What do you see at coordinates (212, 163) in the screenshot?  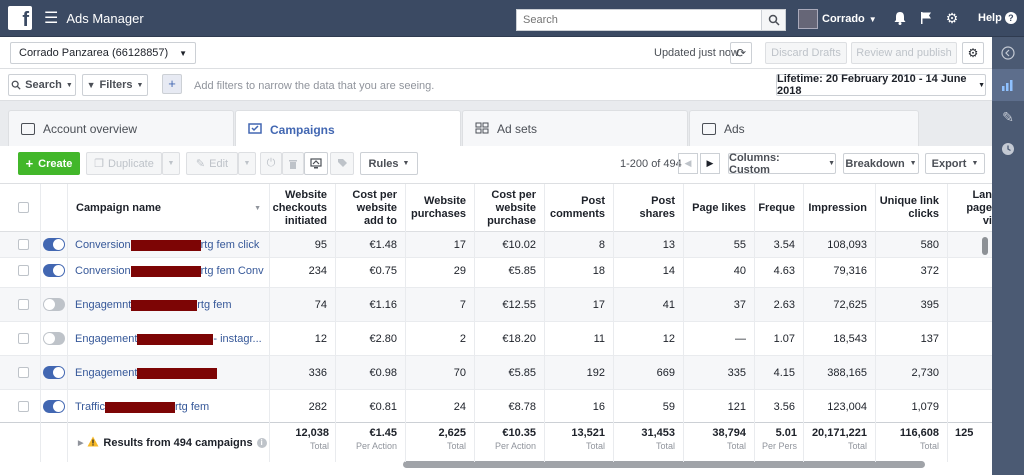 I see `edit-button: ✎ Edit` at bounding box center [212, 163].